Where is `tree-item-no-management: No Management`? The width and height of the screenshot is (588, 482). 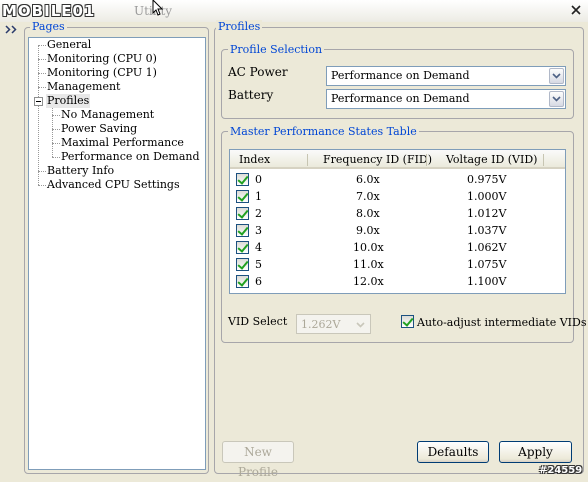 tree-item-no-management: No Management is located at coordinates (107, 115).